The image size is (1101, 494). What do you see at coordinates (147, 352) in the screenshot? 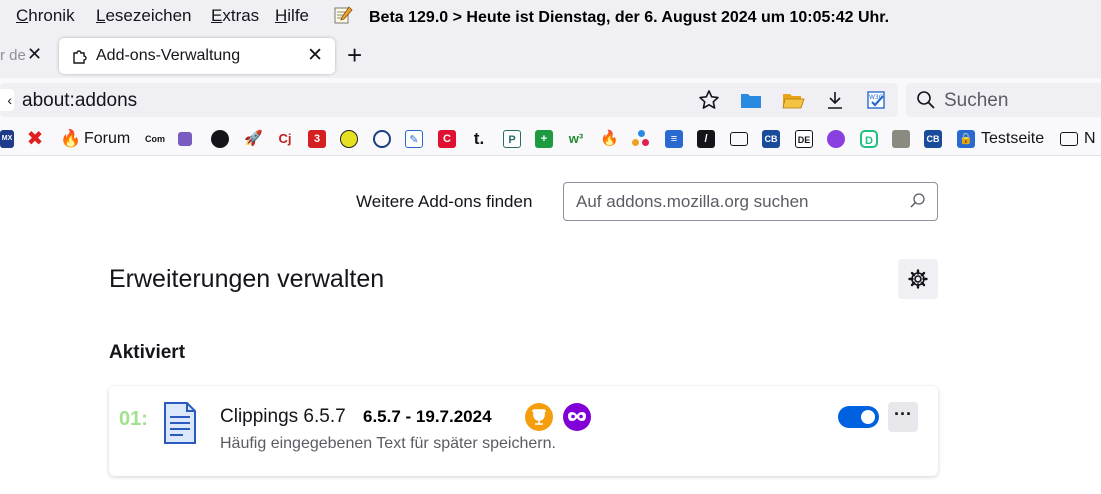
I see `section-enabled-title: Aktiviert` at bounding box center [147, 352].